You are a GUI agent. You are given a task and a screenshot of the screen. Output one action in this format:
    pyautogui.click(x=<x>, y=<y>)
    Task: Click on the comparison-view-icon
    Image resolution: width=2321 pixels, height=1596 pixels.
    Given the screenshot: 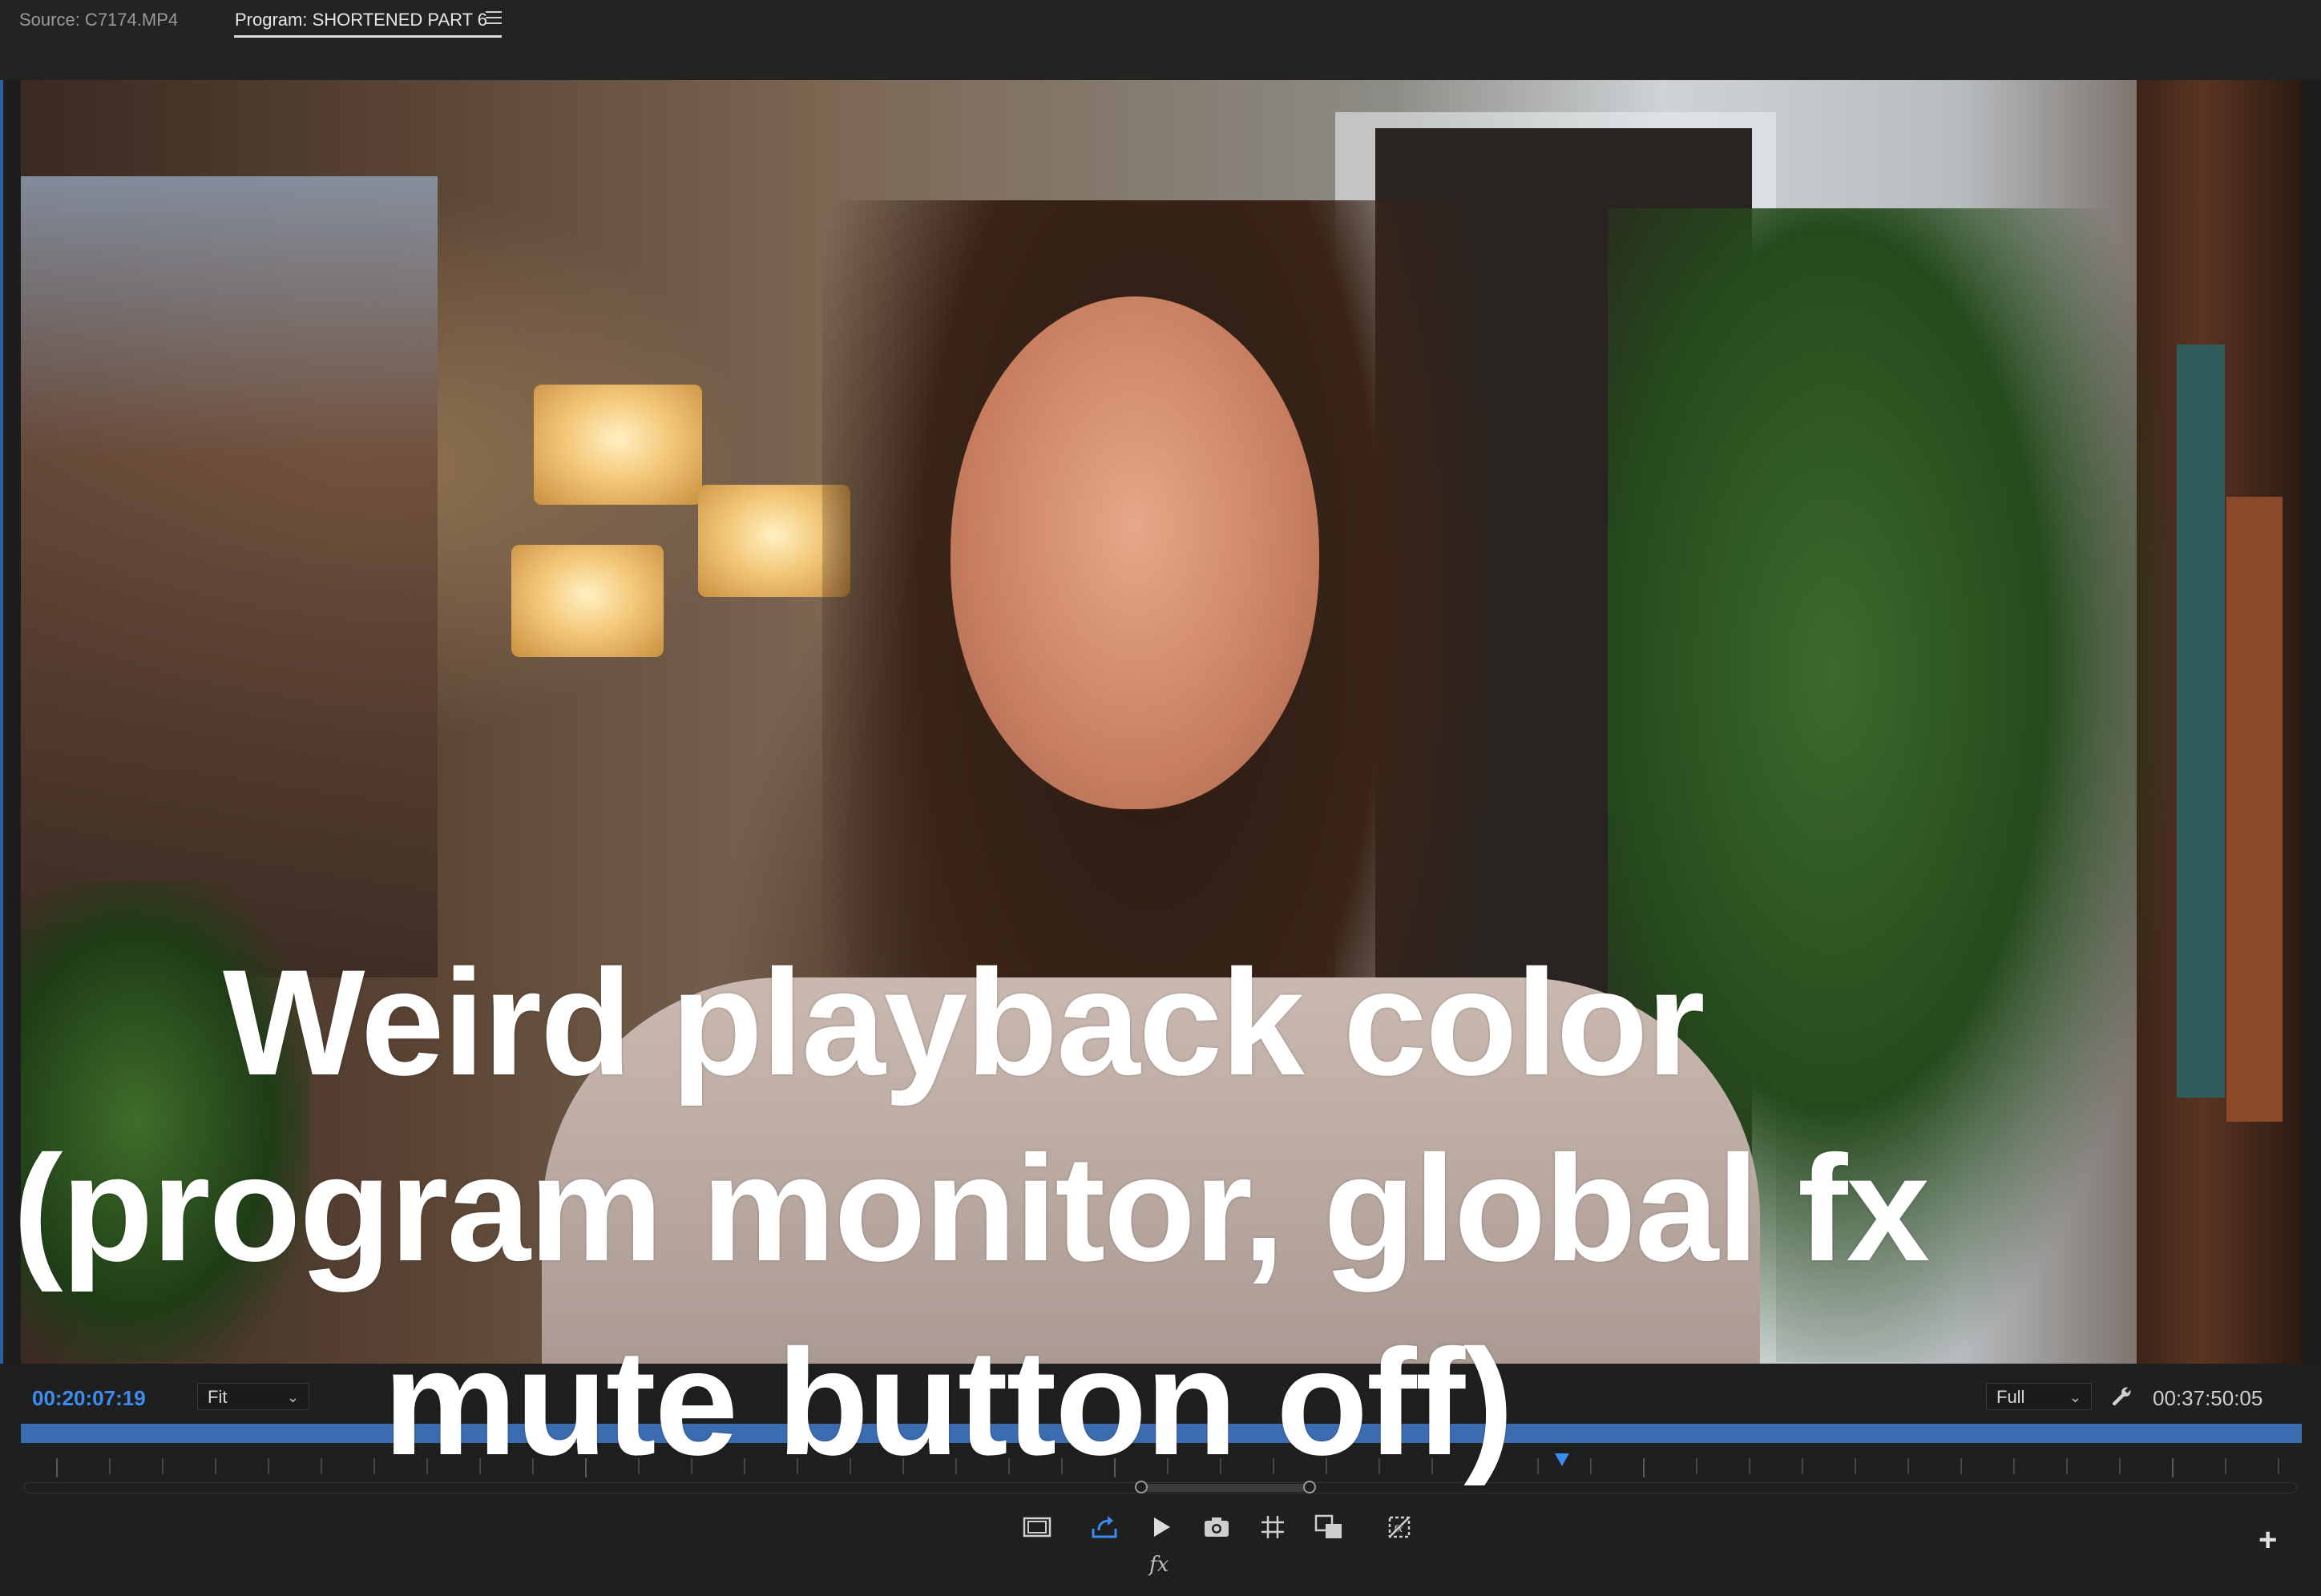 What is the action you would take?
    pyautogui.click(x=1328, y=1527)
    